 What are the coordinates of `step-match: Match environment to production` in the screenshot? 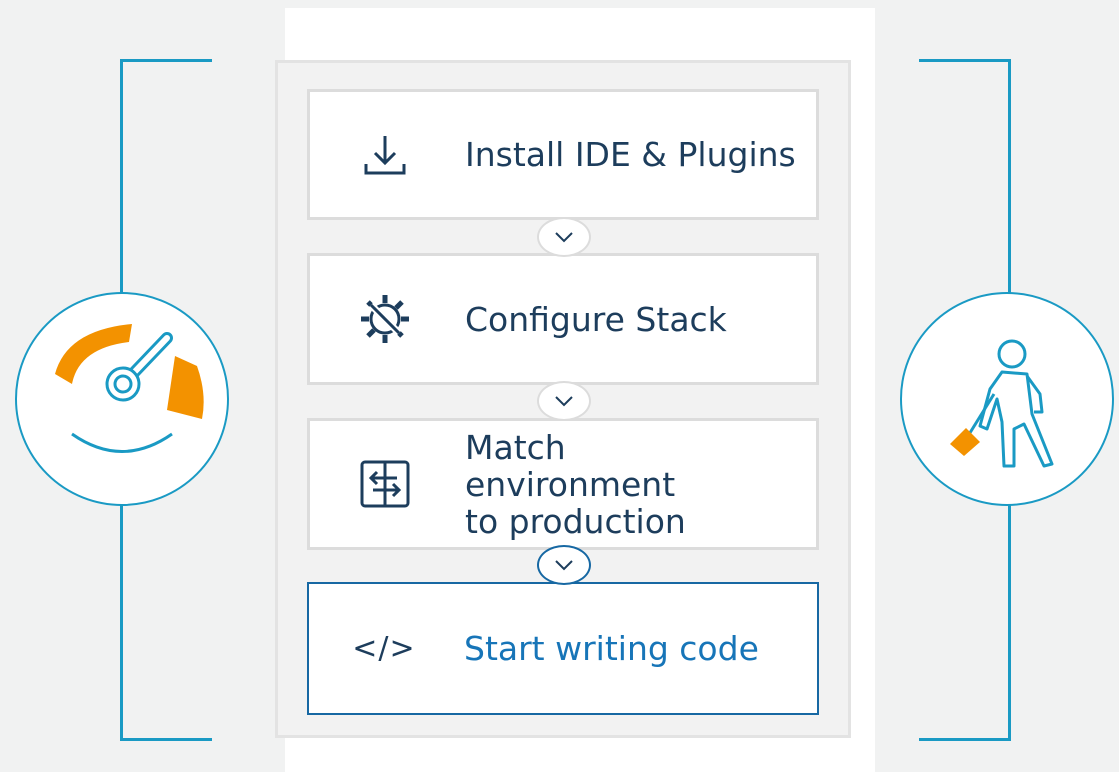 It's located at (563, 484).